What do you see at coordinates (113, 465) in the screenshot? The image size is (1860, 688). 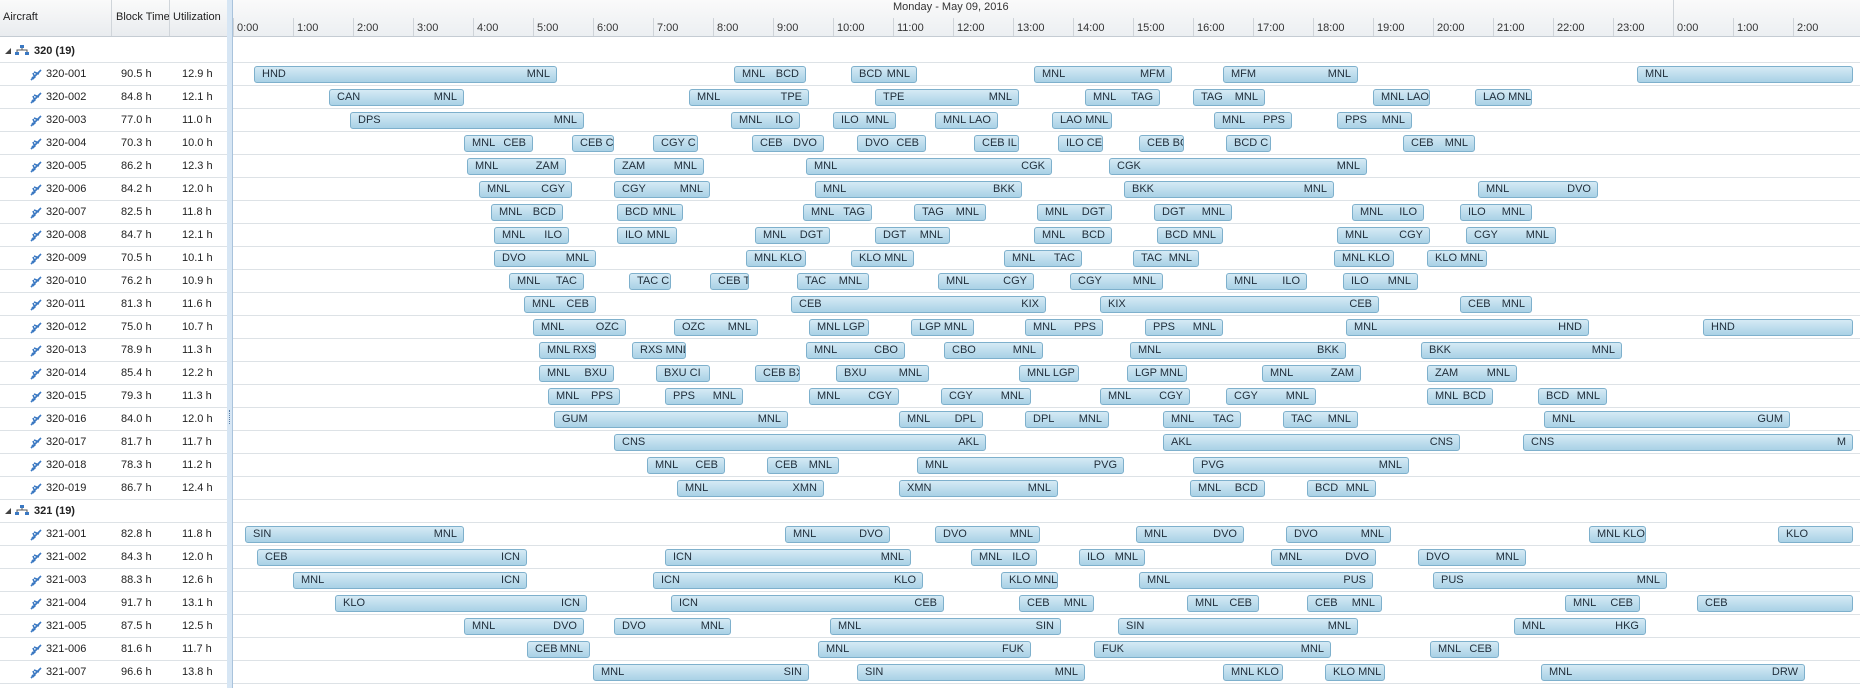 I see `aircraft-row: 320-018 78.3 h 11.2 h` at bounding box center [113, 465].